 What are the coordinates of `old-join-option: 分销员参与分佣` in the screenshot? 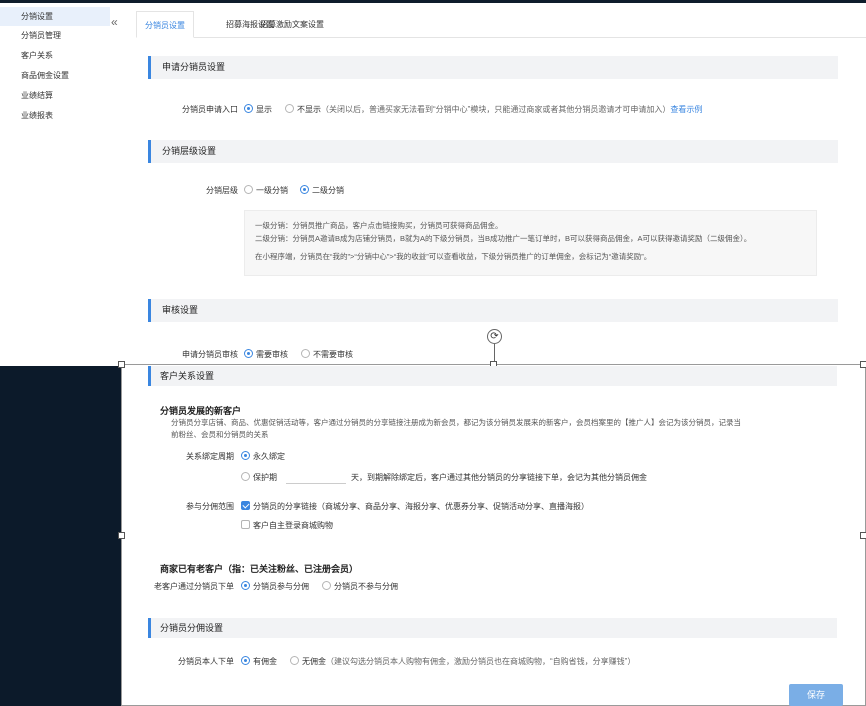 It's located at (275, 586).